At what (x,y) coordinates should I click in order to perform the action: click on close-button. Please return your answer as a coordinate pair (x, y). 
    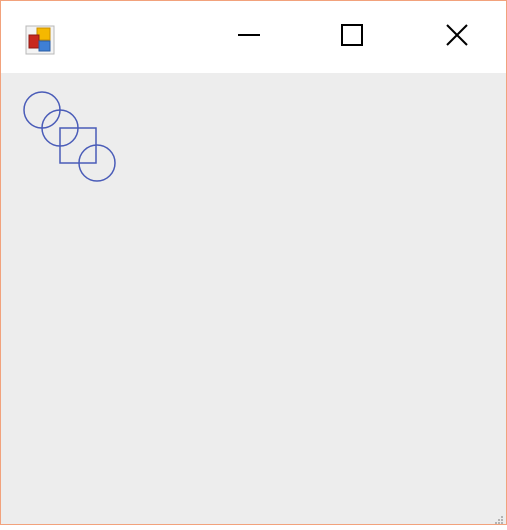
    Looking at the image, I should click on (457, 37).